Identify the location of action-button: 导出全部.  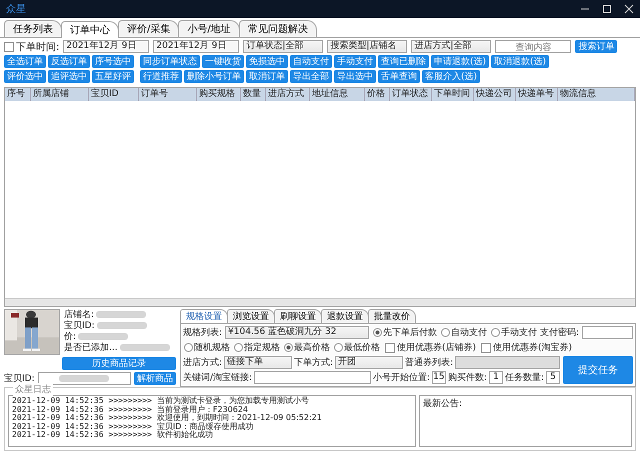
(311, 76).